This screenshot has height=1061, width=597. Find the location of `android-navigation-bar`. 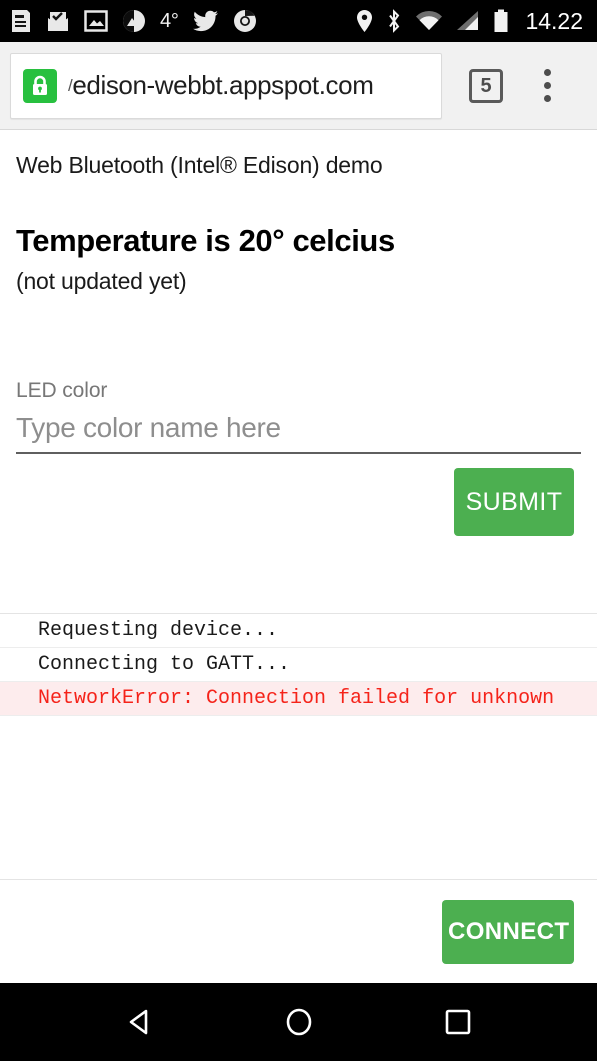

android-navigation-bar is located at coordinates (298, 1022).